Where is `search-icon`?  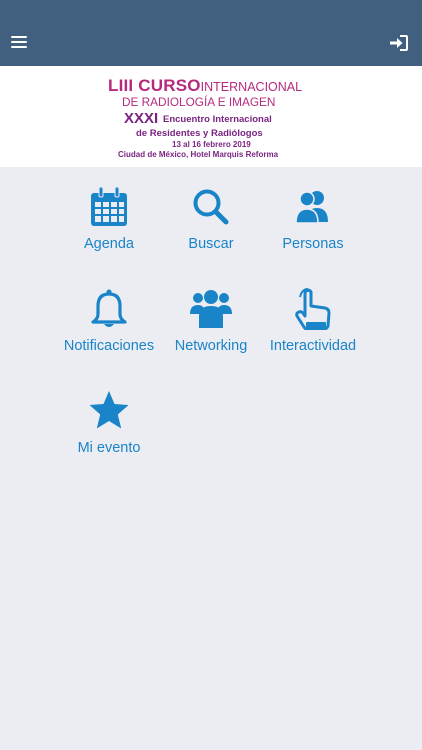
search-icon is located at coordinates (211, 207).